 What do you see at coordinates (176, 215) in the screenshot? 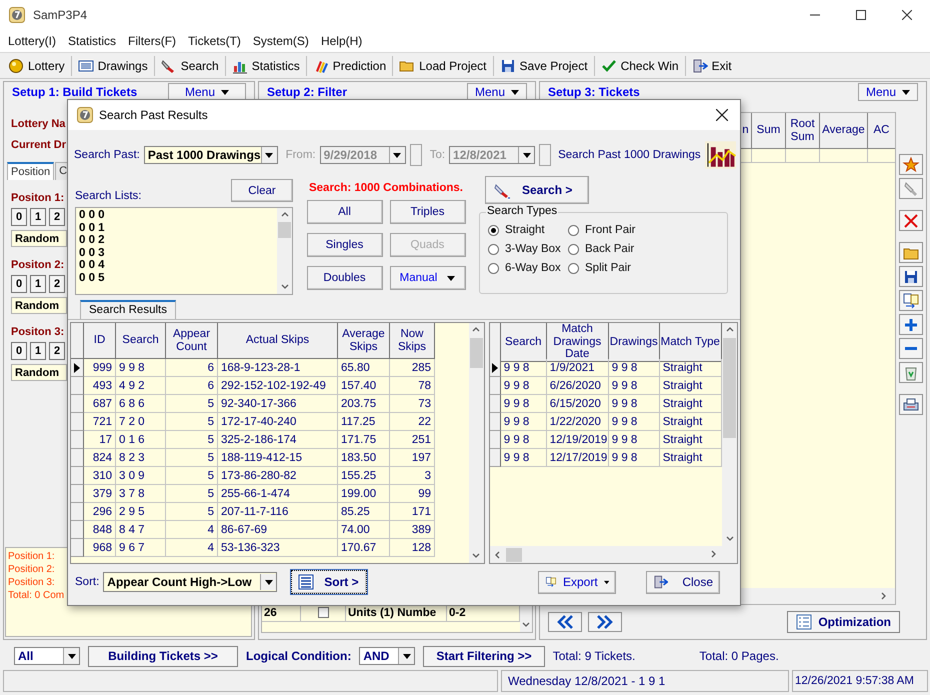
I see `list-item: 0 0 0` at bounding box center [176, 215].